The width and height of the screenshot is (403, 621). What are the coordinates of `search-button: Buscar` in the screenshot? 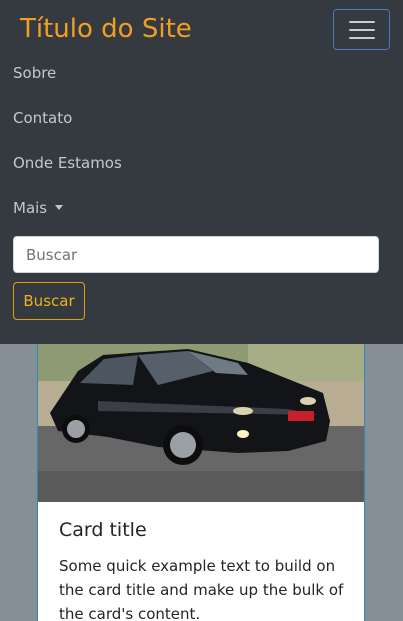 It's located at (49, 301).